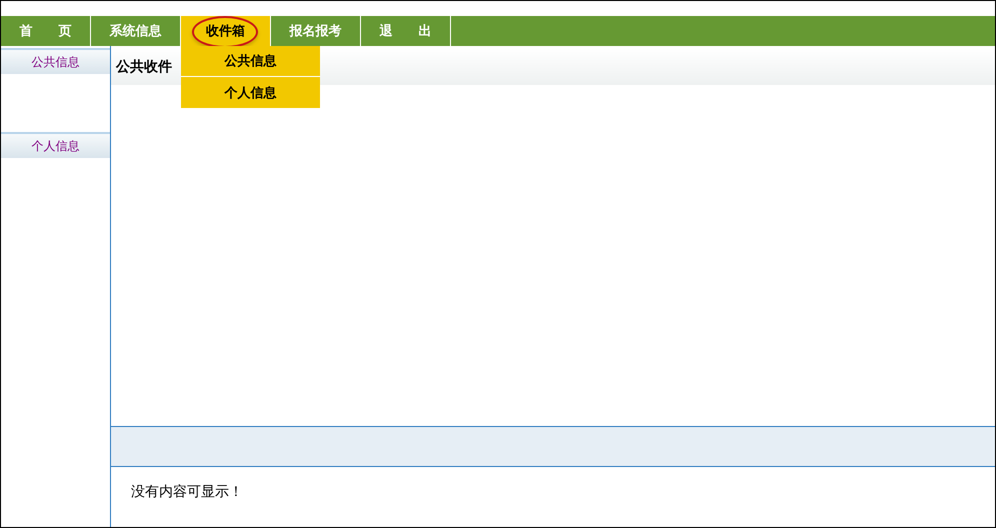 The height and width of the screenshot is (528, 996). I want to click on nav-tab: 收件箱, so click(225, 31).